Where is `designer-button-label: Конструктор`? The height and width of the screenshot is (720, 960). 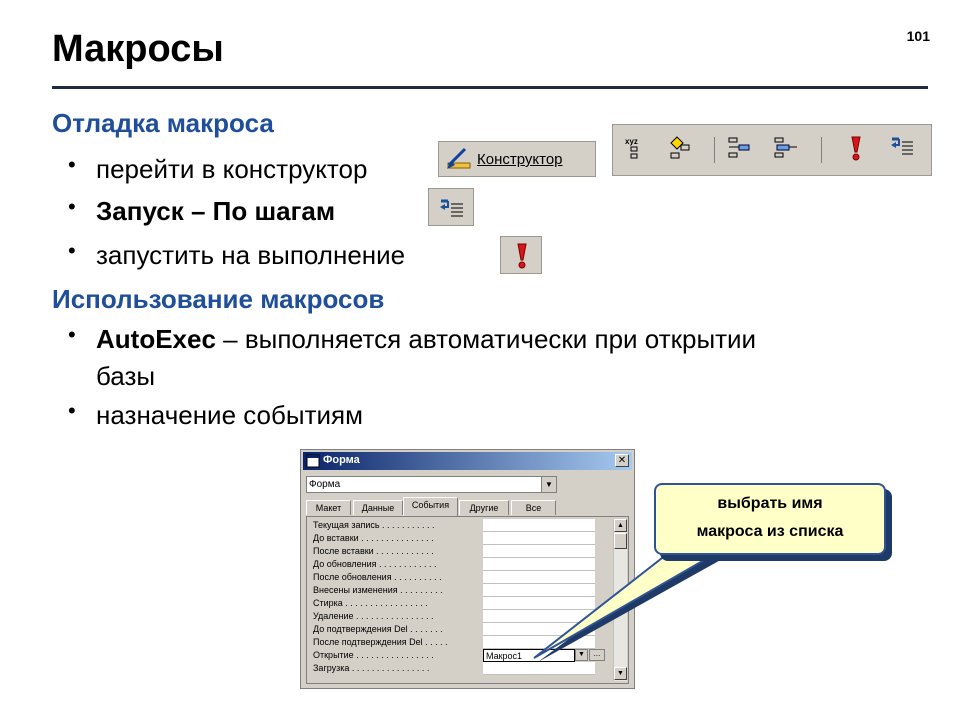 designer-button-label: Конструктор is located at coordinates (520, 159).